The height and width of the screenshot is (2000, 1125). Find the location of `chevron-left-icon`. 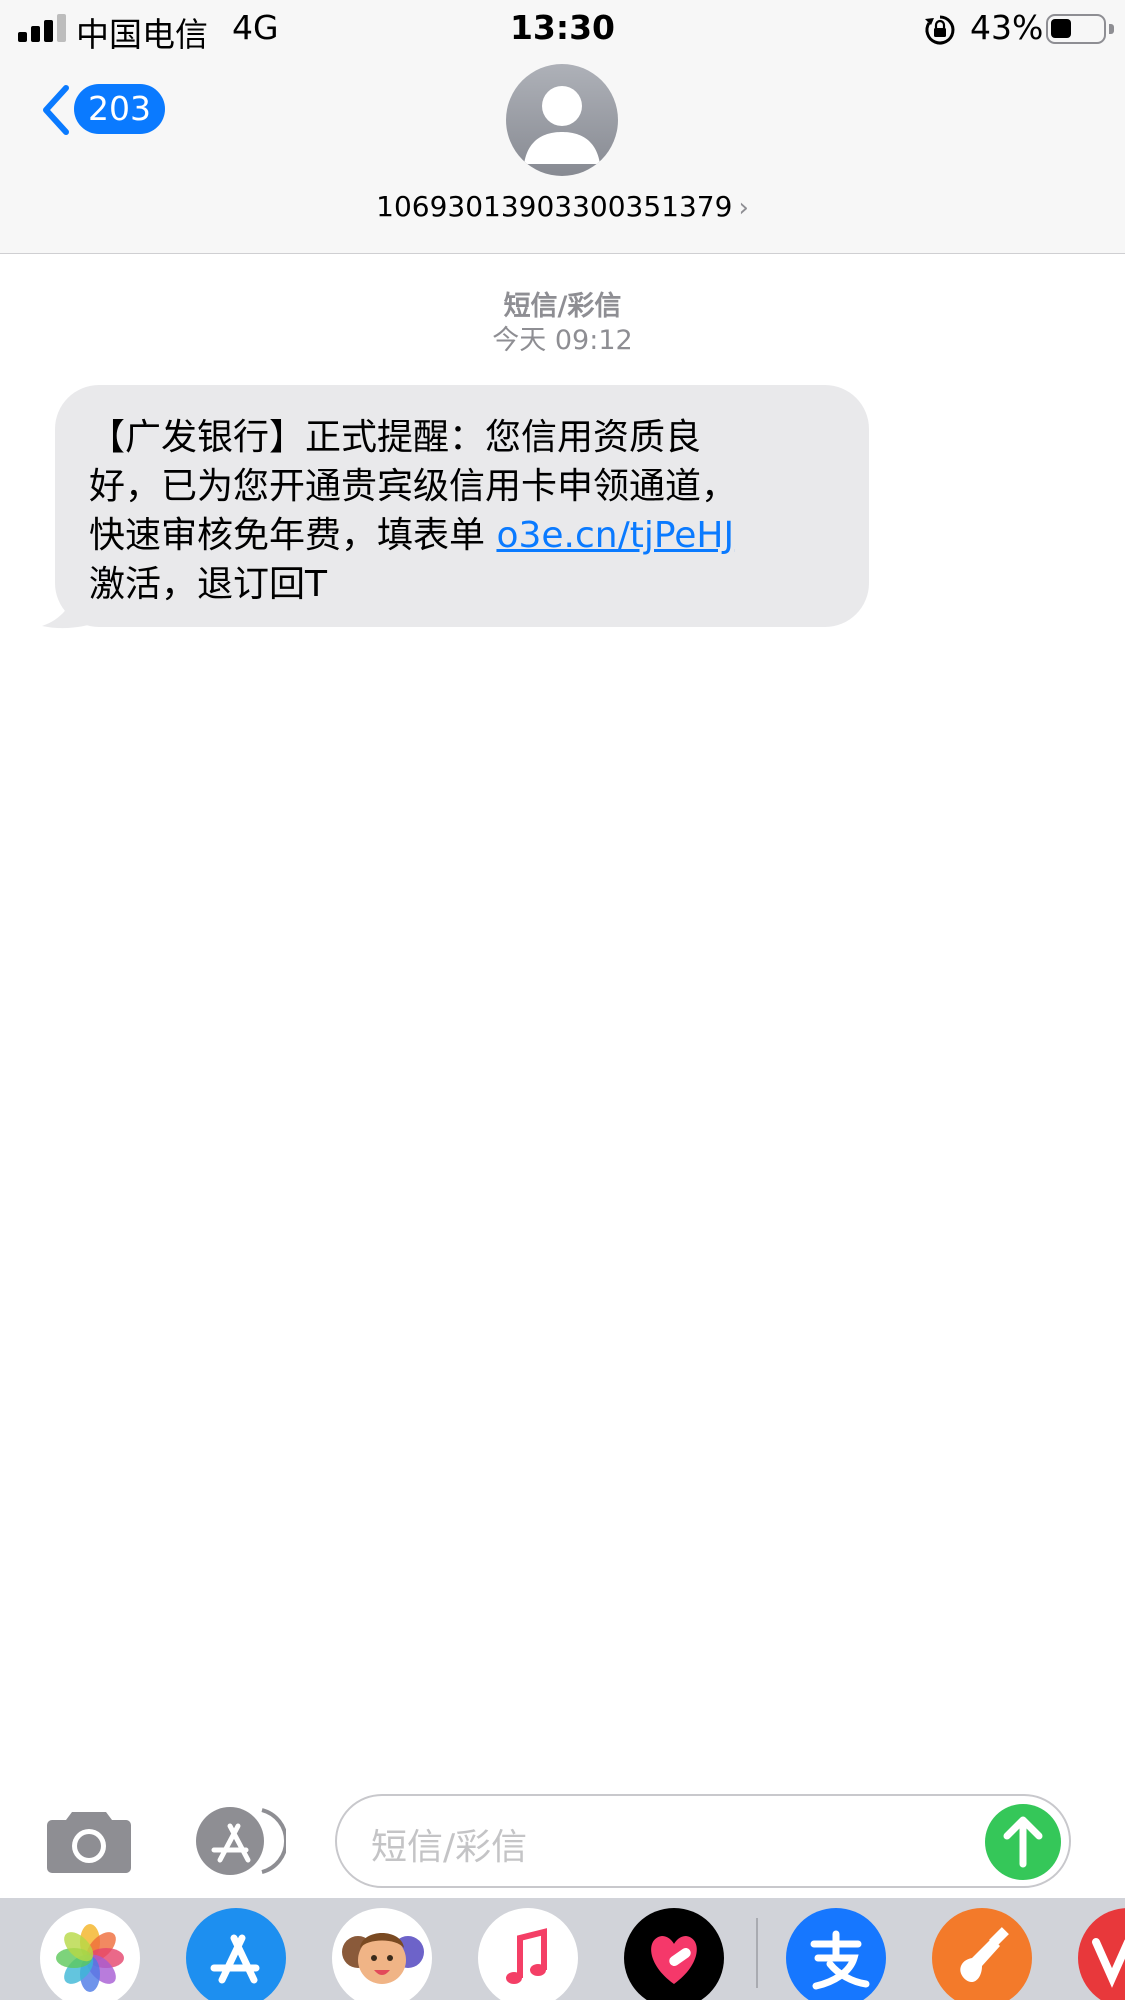

chevron-left-icon is located at coordinates (56, 110).